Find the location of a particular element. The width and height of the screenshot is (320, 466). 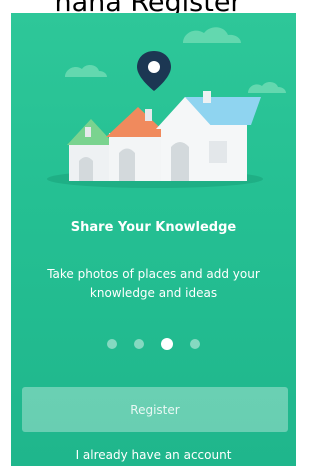

house-orange-roof is located at coordinates (138, 144).